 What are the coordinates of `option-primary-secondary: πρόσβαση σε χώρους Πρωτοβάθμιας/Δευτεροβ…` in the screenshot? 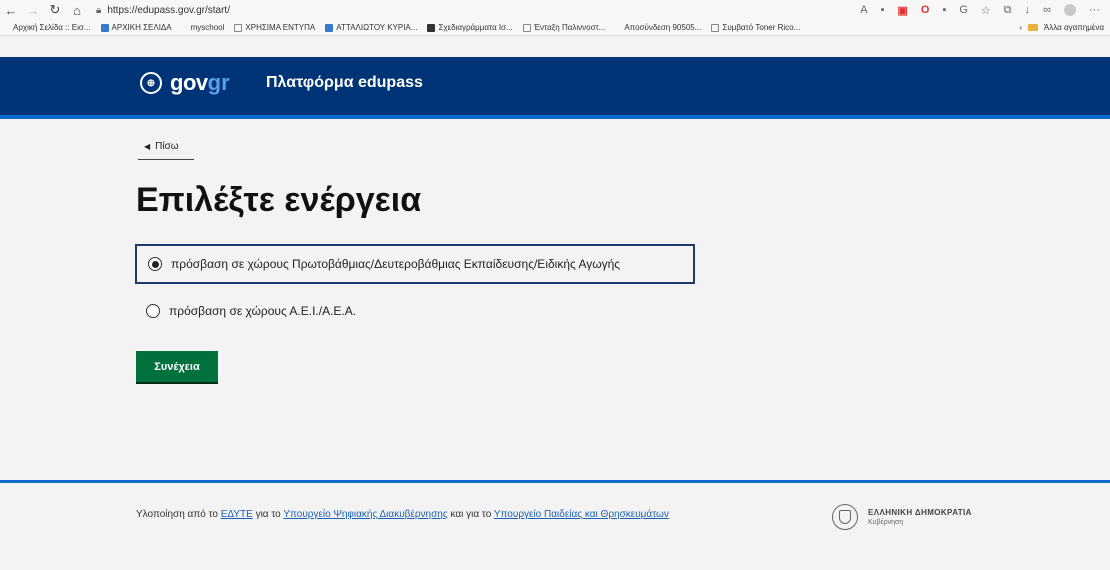 It's located at (415, 264).